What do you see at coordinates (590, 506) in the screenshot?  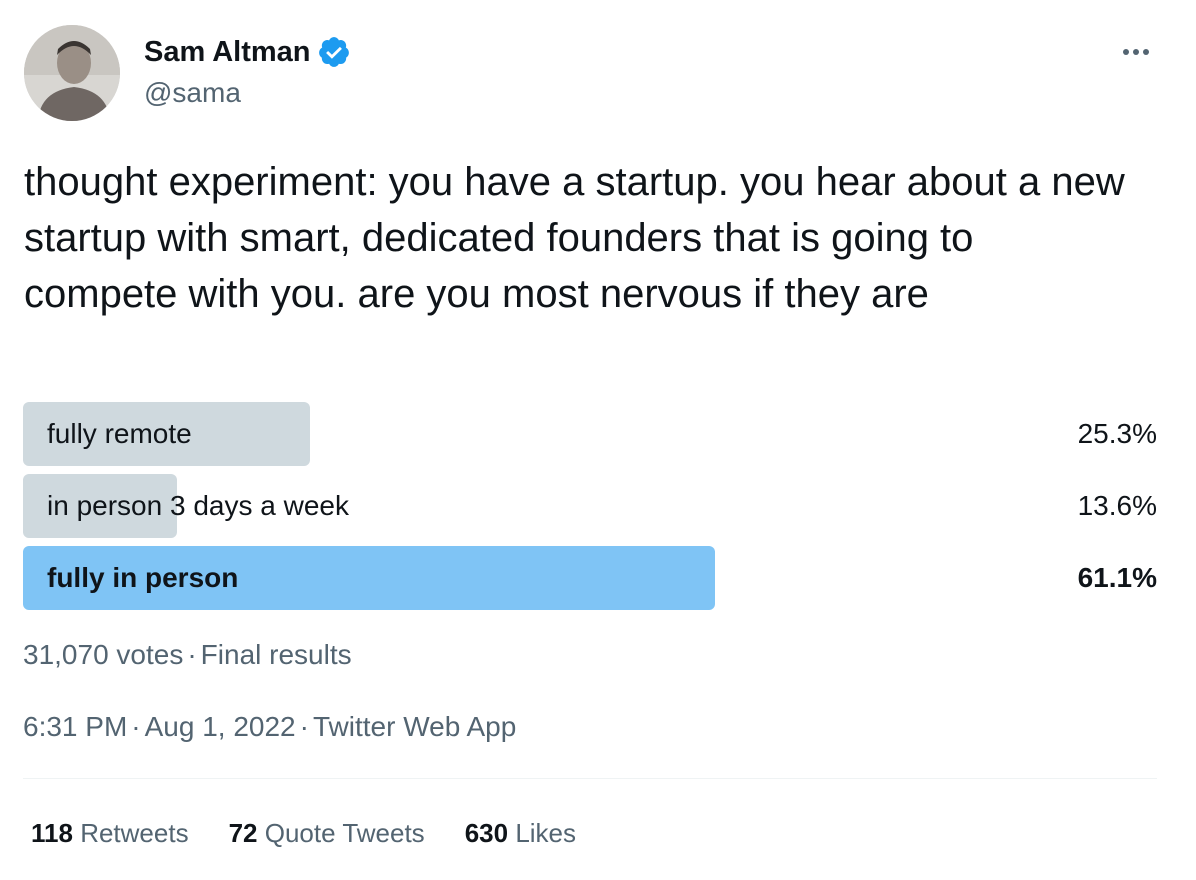 I see `poll-option-in-person-3-days: in person 3 days a week 13.6%` at bounding box center [590, 506].